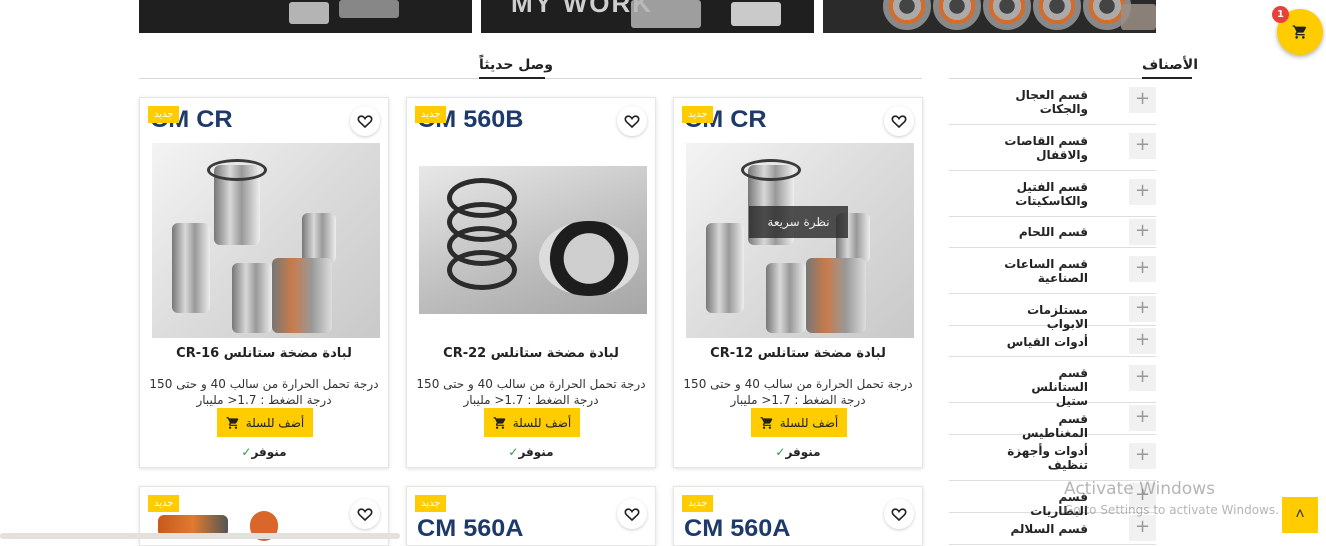  I want to click on category-item: + قسم الساعات الصناعية, so click(1052, 271).